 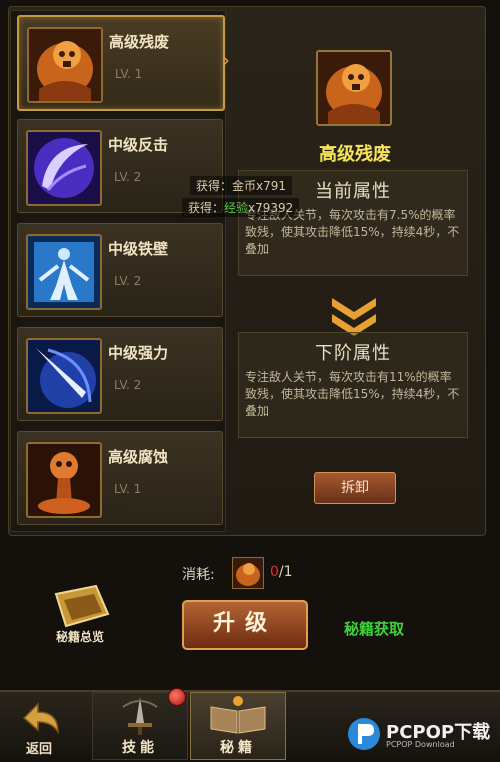 I want to click on skill-card-4: 中级强力 LV. 2, so click(x=120, y=374).